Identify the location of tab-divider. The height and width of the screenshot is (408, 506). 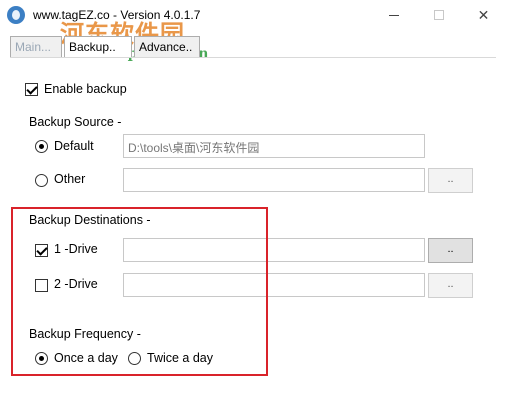
(253, 57).